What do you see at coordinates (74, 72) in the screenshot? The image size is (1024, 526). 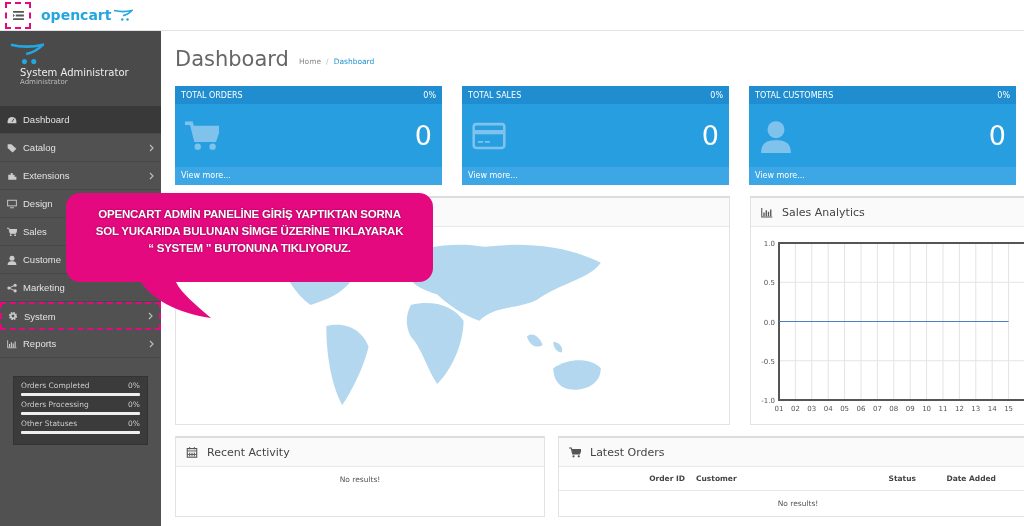 I see `user-name: System Administrator` at bounding box center [74, 72].